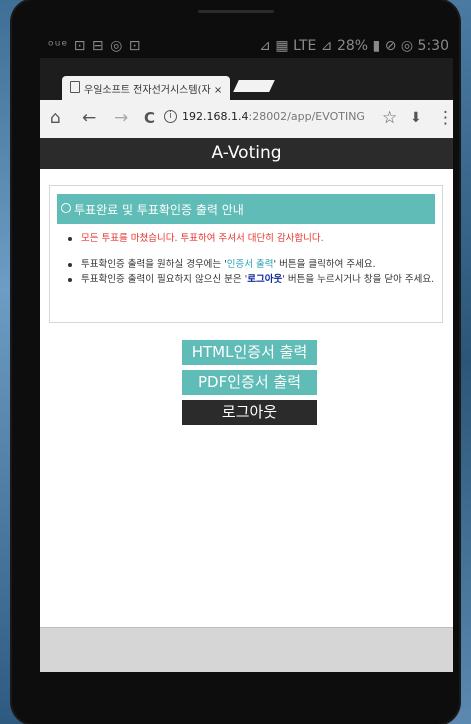 The height and width of the screenshot is (724, 471). I want to click on status-left-icons: ᵒᵘᵉ ⊡ ⊟ ◎ ⊡, so click(95, 46).